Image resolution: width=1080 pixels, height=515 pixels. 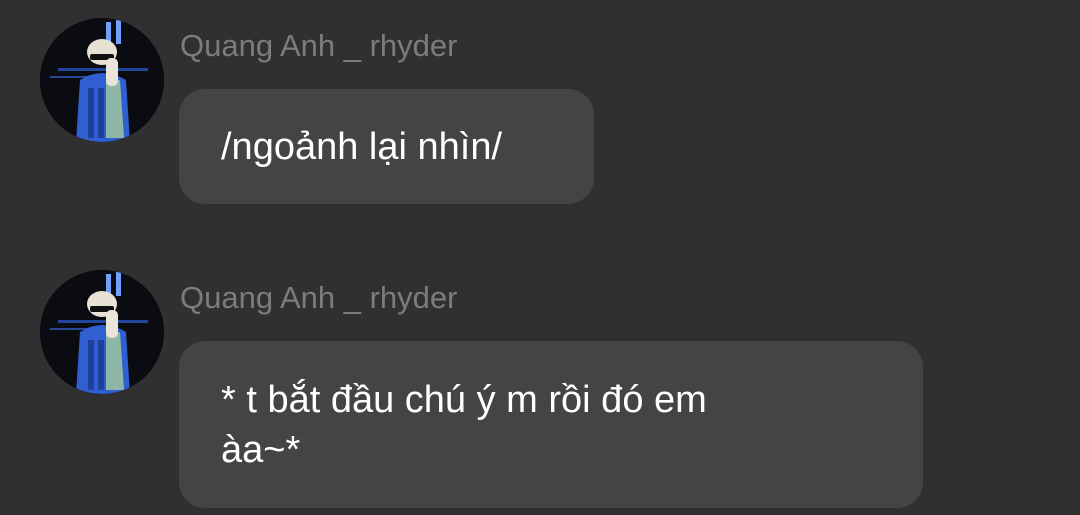 I want to click on message-bubble: /ngoảnh lại nhìn/, so click(x=386, y=146).